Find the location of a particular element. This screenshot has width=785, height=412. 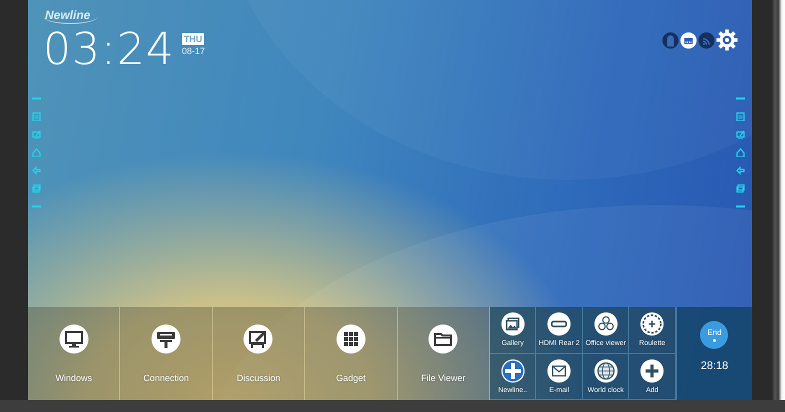

plus-icon is located at coordinates (652, 370).